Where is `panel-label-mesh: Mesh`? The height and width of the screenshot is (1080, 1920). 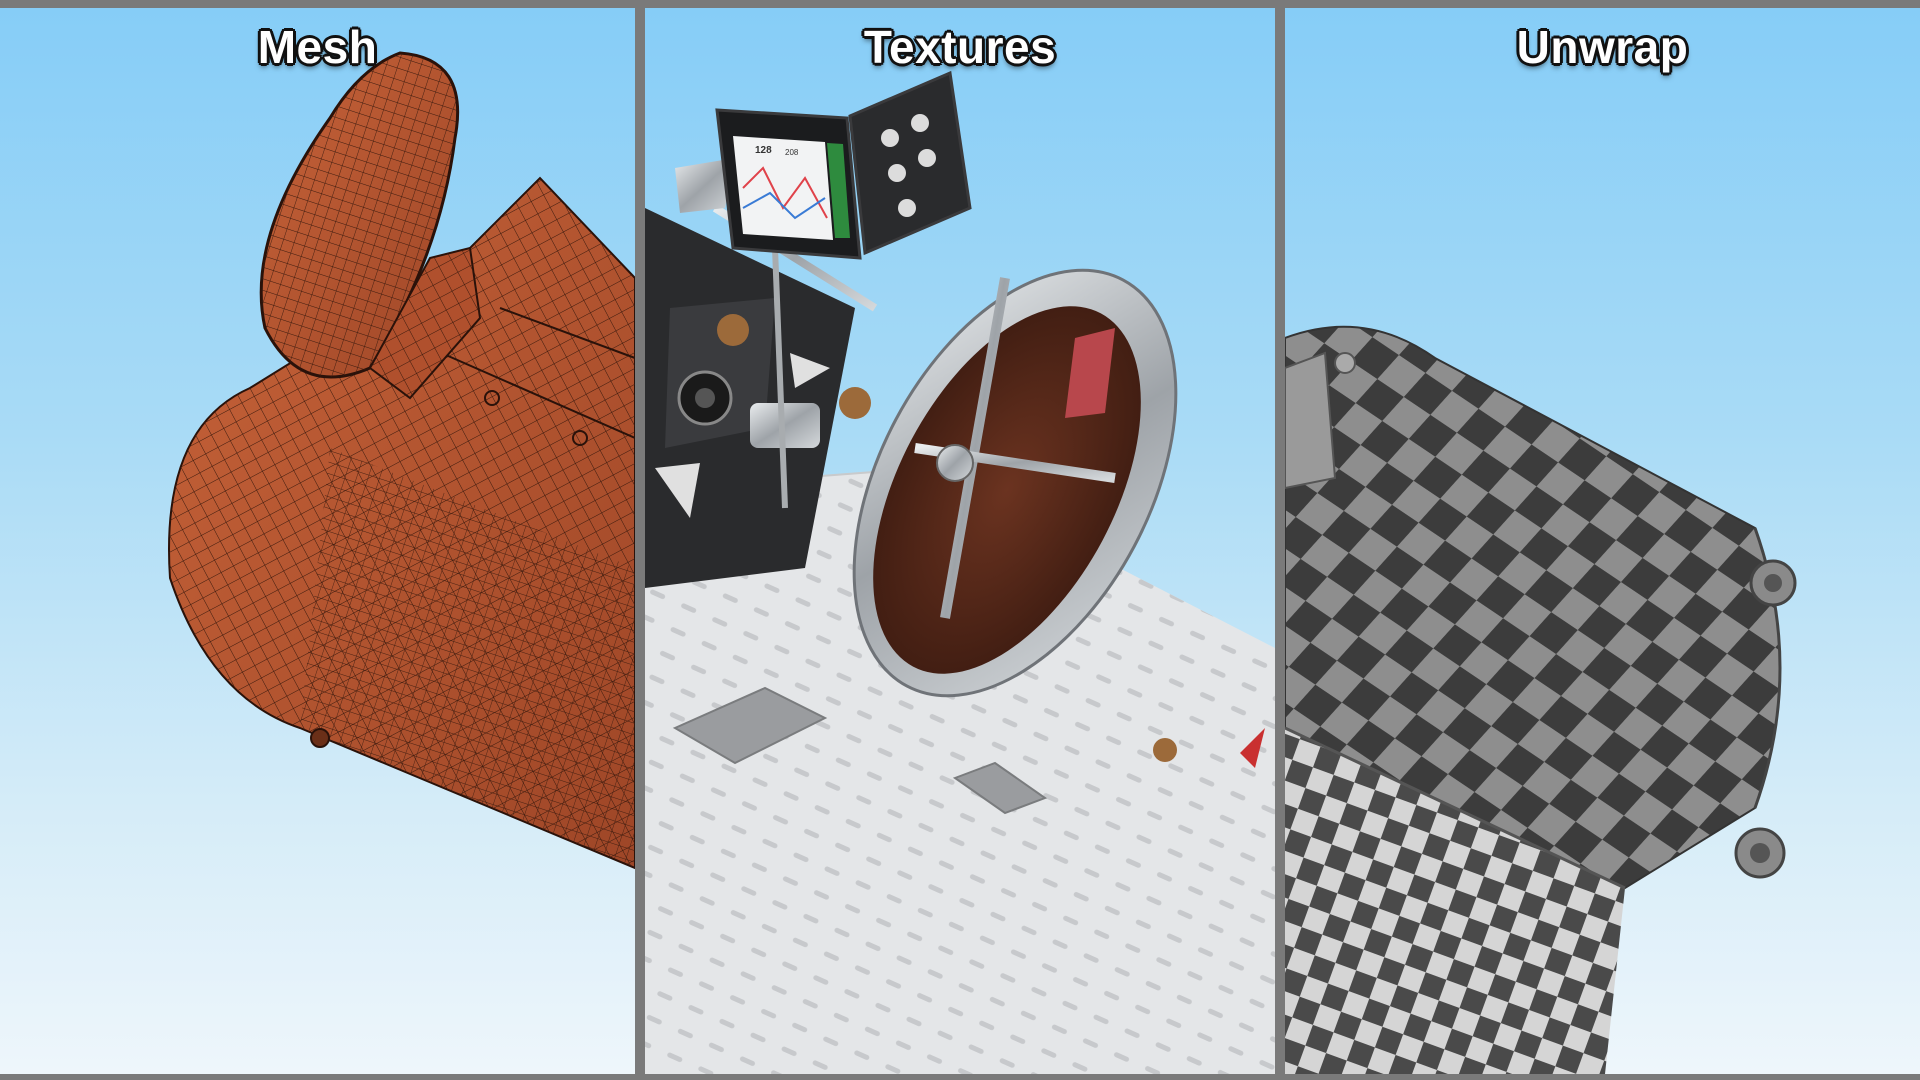
panel-label-mesh: Mesh is located at coordinates (317, 47).